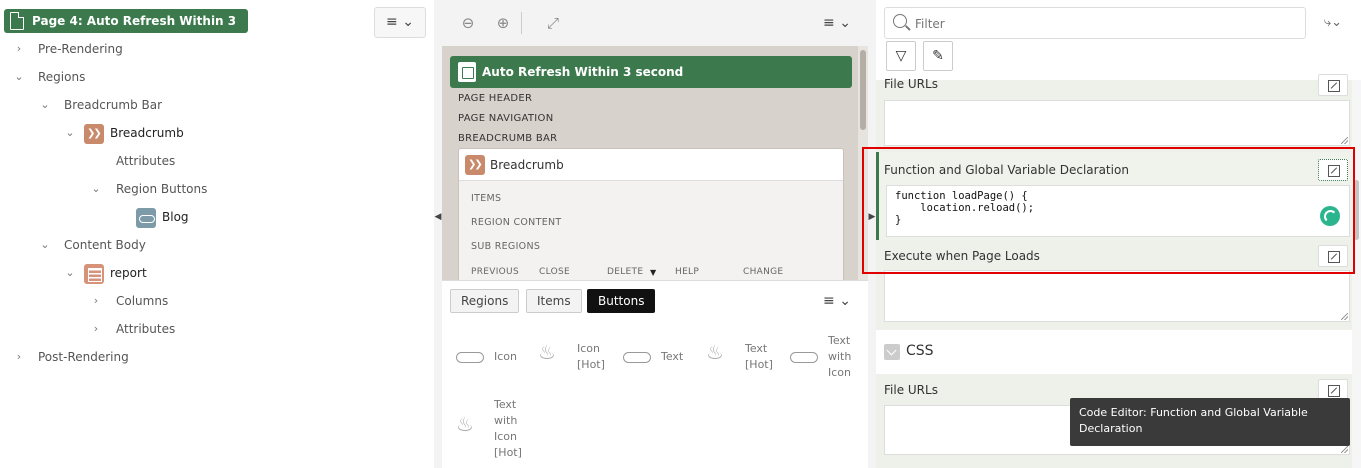 The image size is (1361, 468). Describe the element at coordinates (400, 22) in the screenshot. I see `tree-menu-button: ≡ ⌄` at that location.